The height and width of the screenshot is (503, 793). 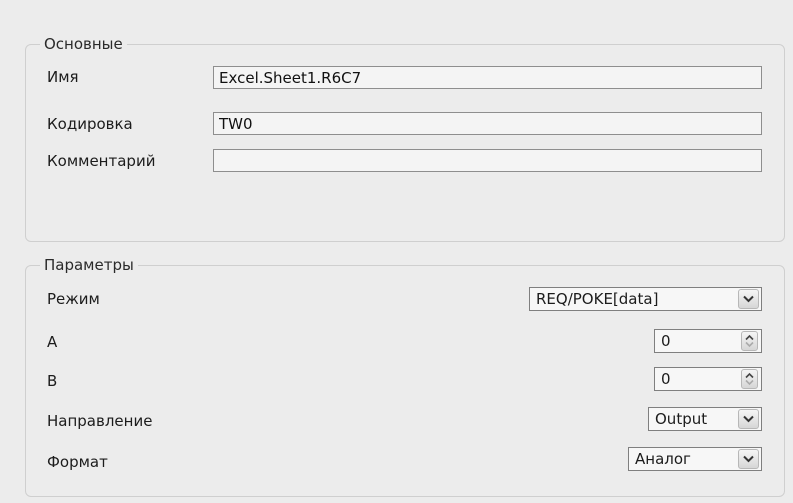 I want to click on a-spinner: 0, so click(x=708, y=341).